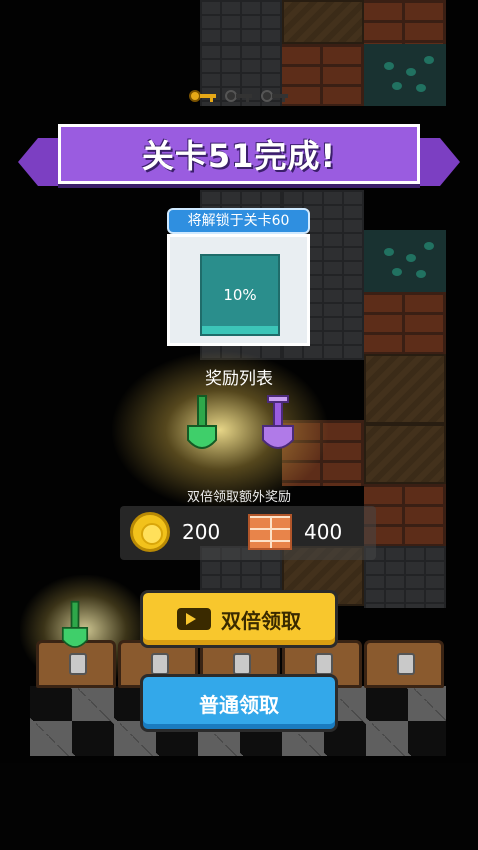 This screenshot has width=478, height=850. I want to click on keys-row, so click(239, 96).